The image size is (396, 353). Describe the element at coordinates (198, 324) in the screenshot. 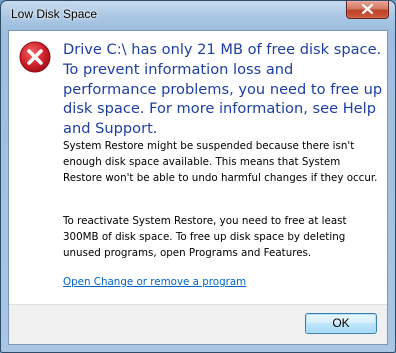

I see `button-bar: OK` at that location.